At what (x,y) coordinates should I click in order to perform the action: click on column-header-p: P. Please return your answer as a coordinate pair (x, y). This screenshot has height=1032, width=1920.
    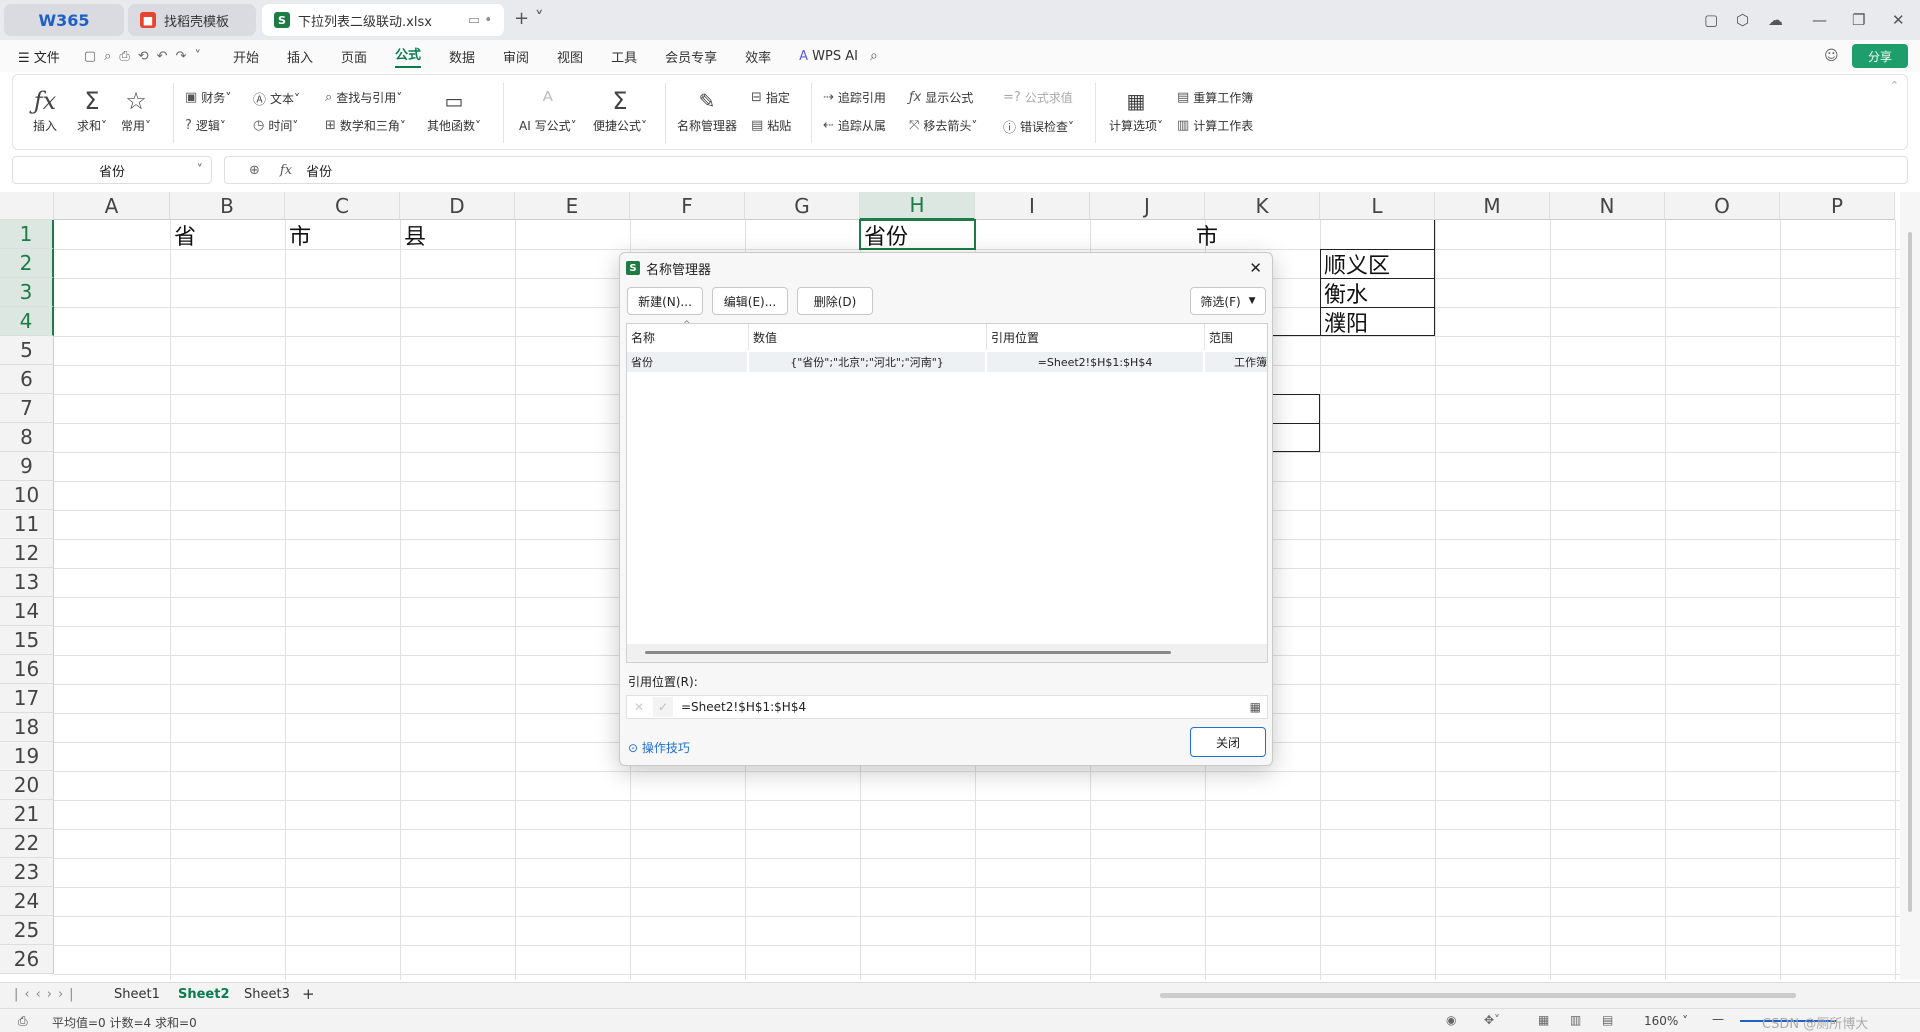
    Looking at the image, I should click on (1837, 206).